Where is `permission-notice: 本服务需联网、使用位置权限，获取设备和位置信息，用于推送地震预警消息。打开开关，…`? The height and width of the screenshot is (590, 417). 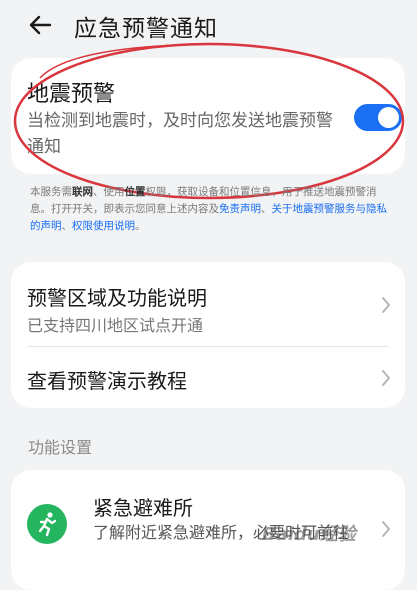
permission-notice: 本服务需联网、使用位置权限，获取设备和位置信息，用于推送地震预警消息。打开开关，… is located at coordinates (209, 209).